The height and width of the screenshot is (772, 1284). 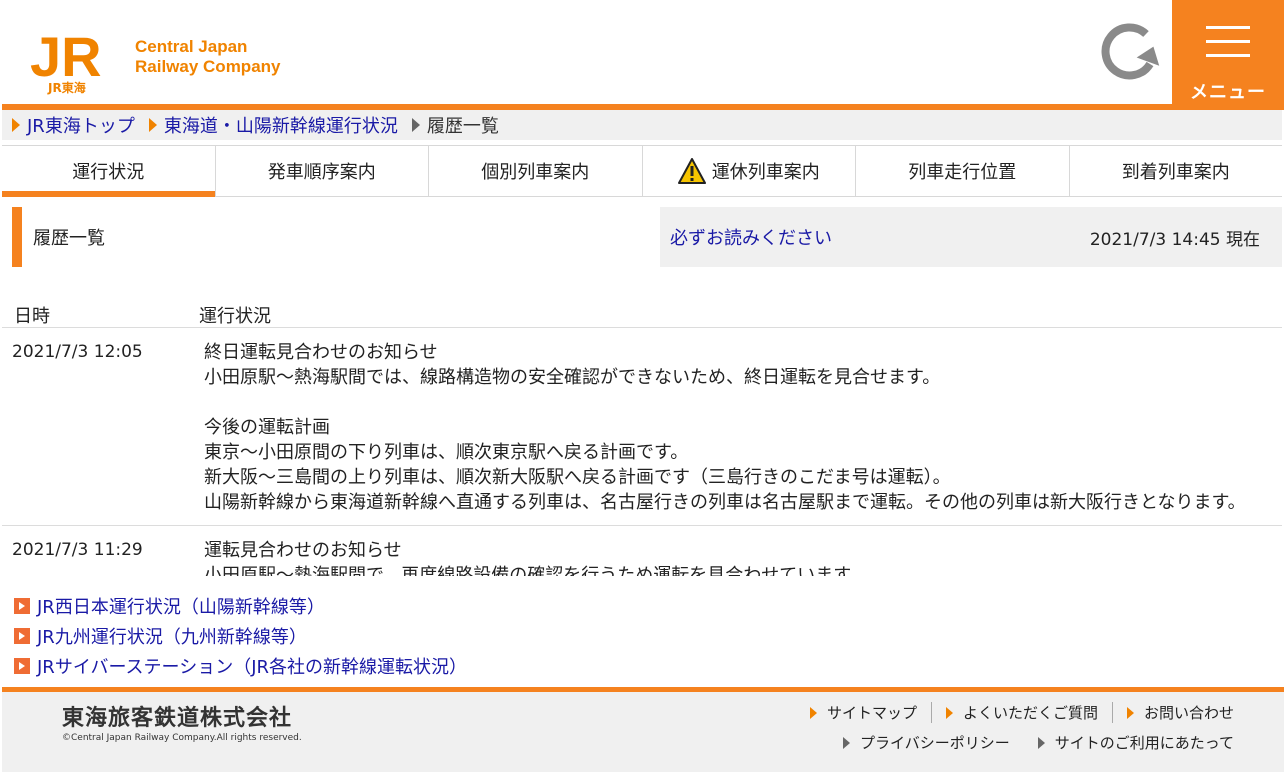 I want to click on column-header-status: 運行状況, so click(x=235, y=316).